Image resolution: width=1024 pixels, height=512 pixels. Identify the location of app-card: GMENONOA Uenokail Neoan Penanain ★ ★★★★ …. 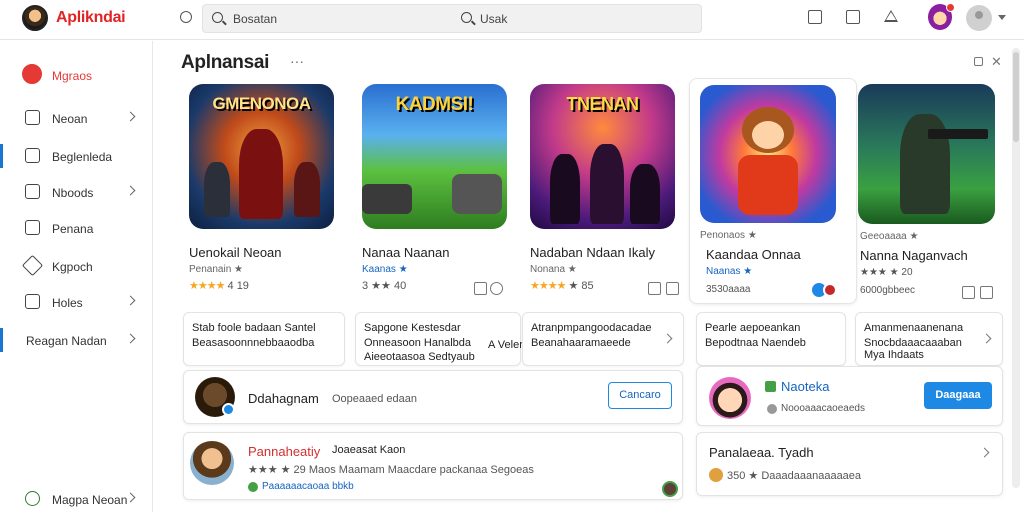
(265, 191).